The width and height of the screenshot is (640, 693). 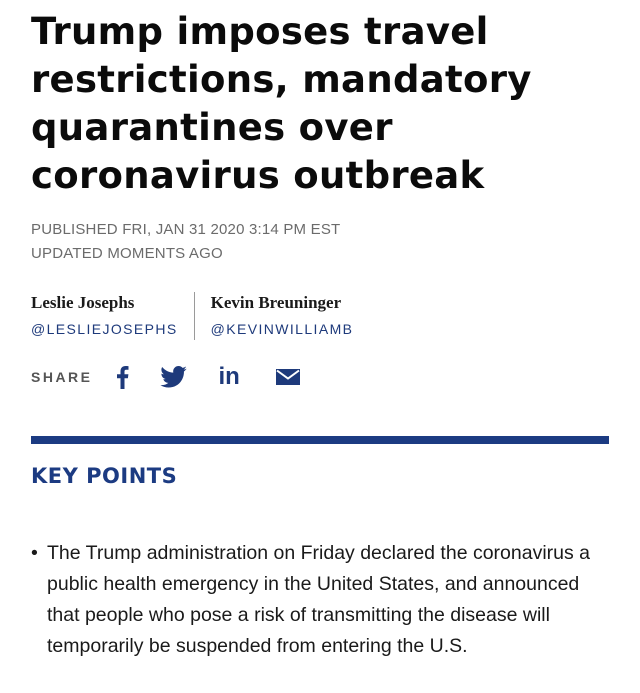 What do you see at coordinates (288, 377) in the screenshot?
I see `email-icon` at bounding box center [288, 377].